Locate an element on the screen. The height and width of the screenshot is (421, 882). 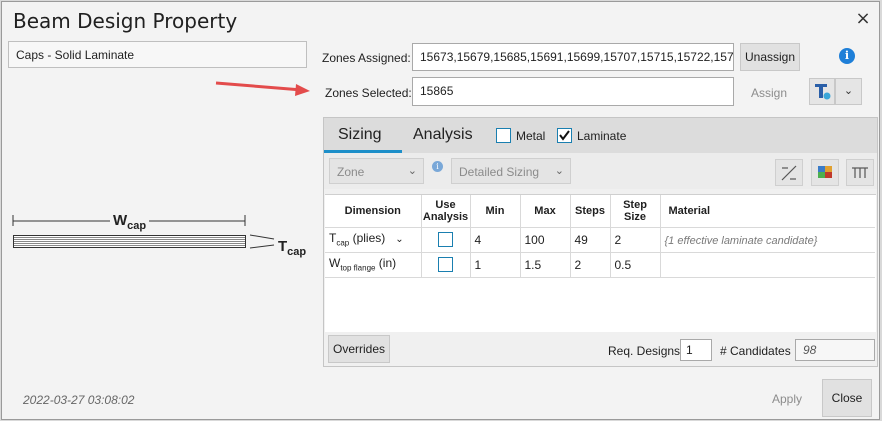
min-cell: 4 is located at coordinates (495, 240).